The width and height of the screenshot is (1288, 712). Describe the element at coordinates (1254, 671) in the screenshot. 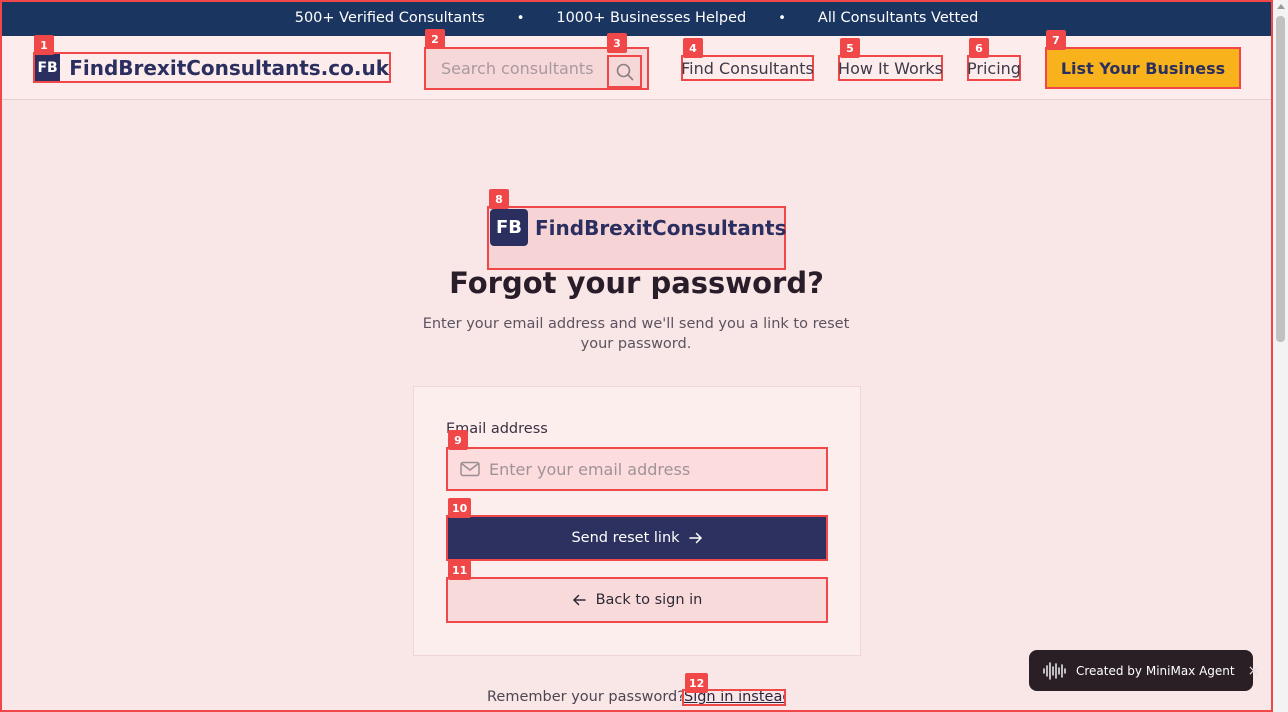

I see `close-icon: ×` at that location.